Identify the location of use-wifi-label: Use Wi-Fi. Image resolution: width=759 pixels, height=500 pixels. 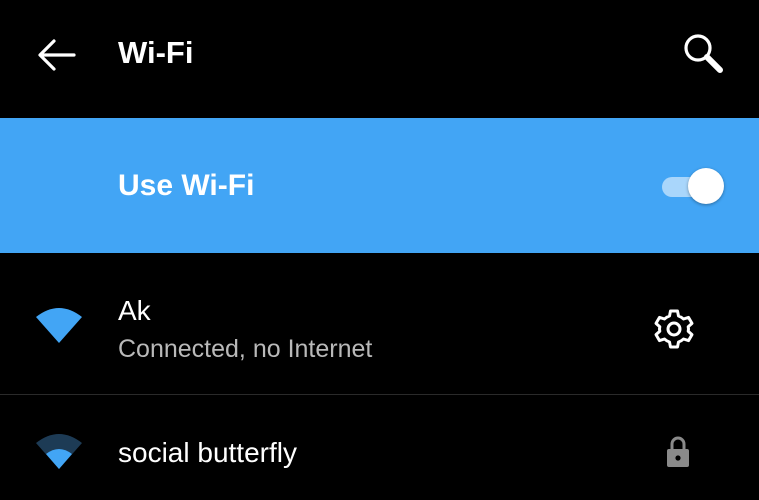
(186, 185).